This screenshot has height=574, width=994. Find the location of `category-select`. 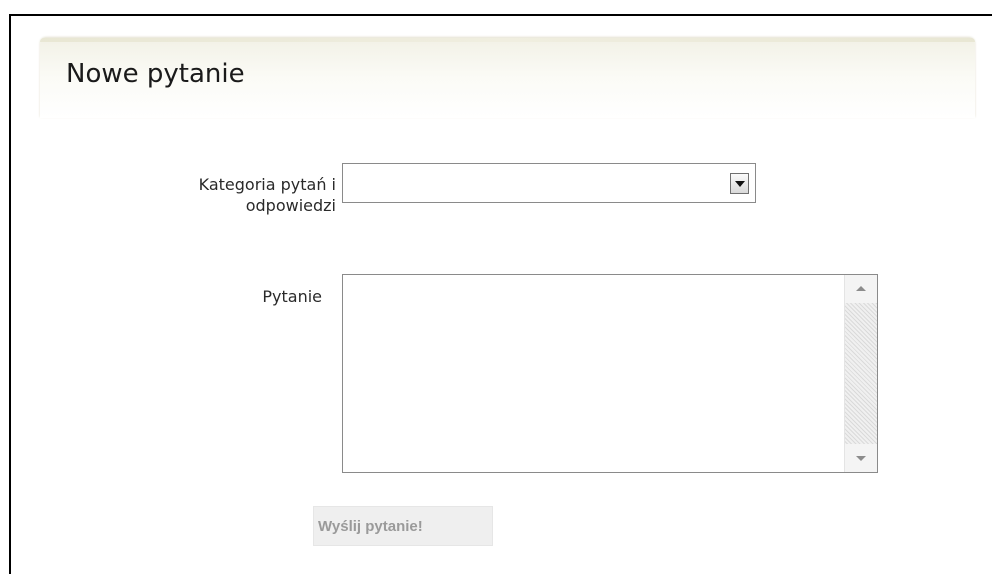

category-select is located at coordinates (549, 183).